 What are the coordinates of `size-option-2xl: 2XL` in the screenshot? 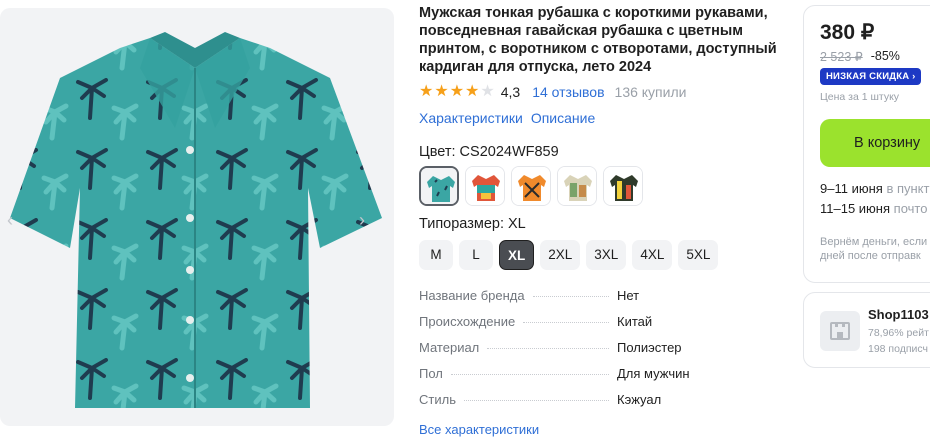 It's located at (560, 255).